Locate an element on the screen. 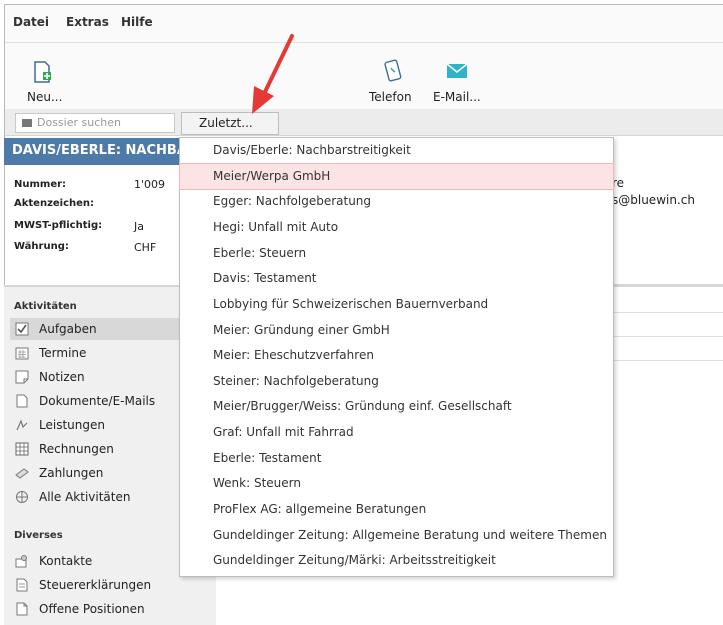 Image resolution: width=723 pixels, height=625 pixels. activities-header: Aktivitäten is located at coordinates (45, 306).